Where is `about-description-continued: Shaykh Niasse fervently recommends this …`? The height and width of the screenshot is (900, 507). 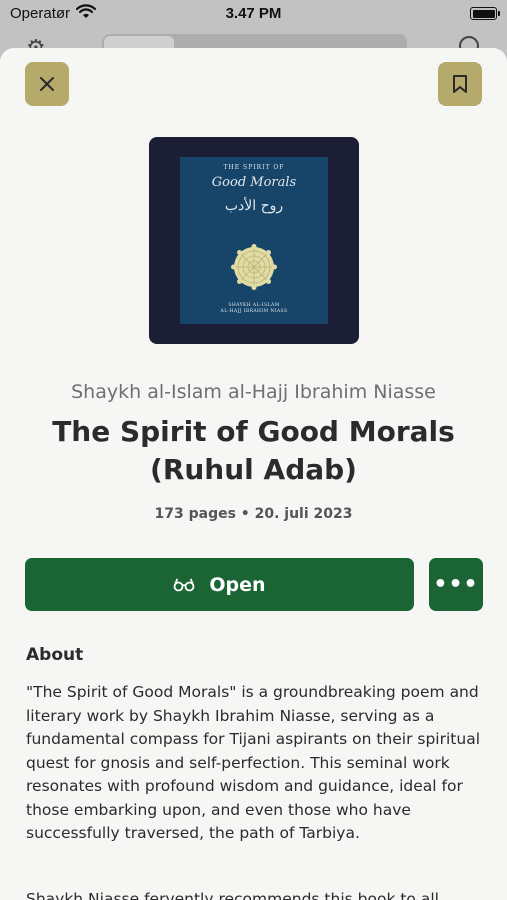
about-description-continued: Shaykh Niasse fervently recommends this … is located at coordinates (232, 895).